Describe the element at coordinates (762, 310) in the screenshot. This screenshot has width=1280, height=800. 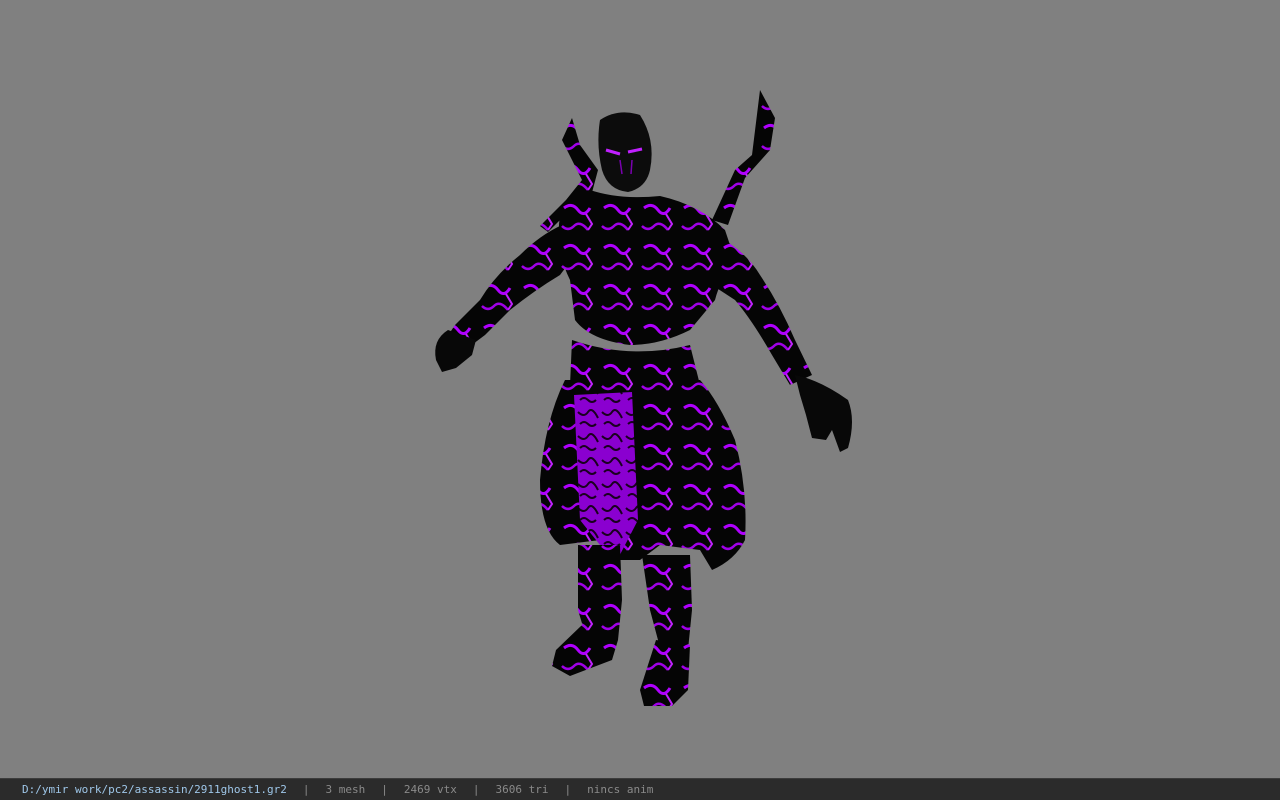
I see `arm-right` at that location.